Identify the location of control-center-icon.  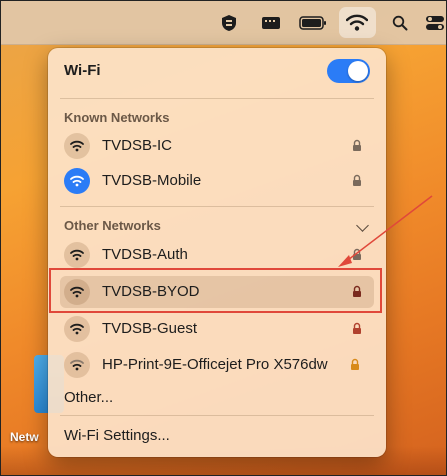
(435, 23).